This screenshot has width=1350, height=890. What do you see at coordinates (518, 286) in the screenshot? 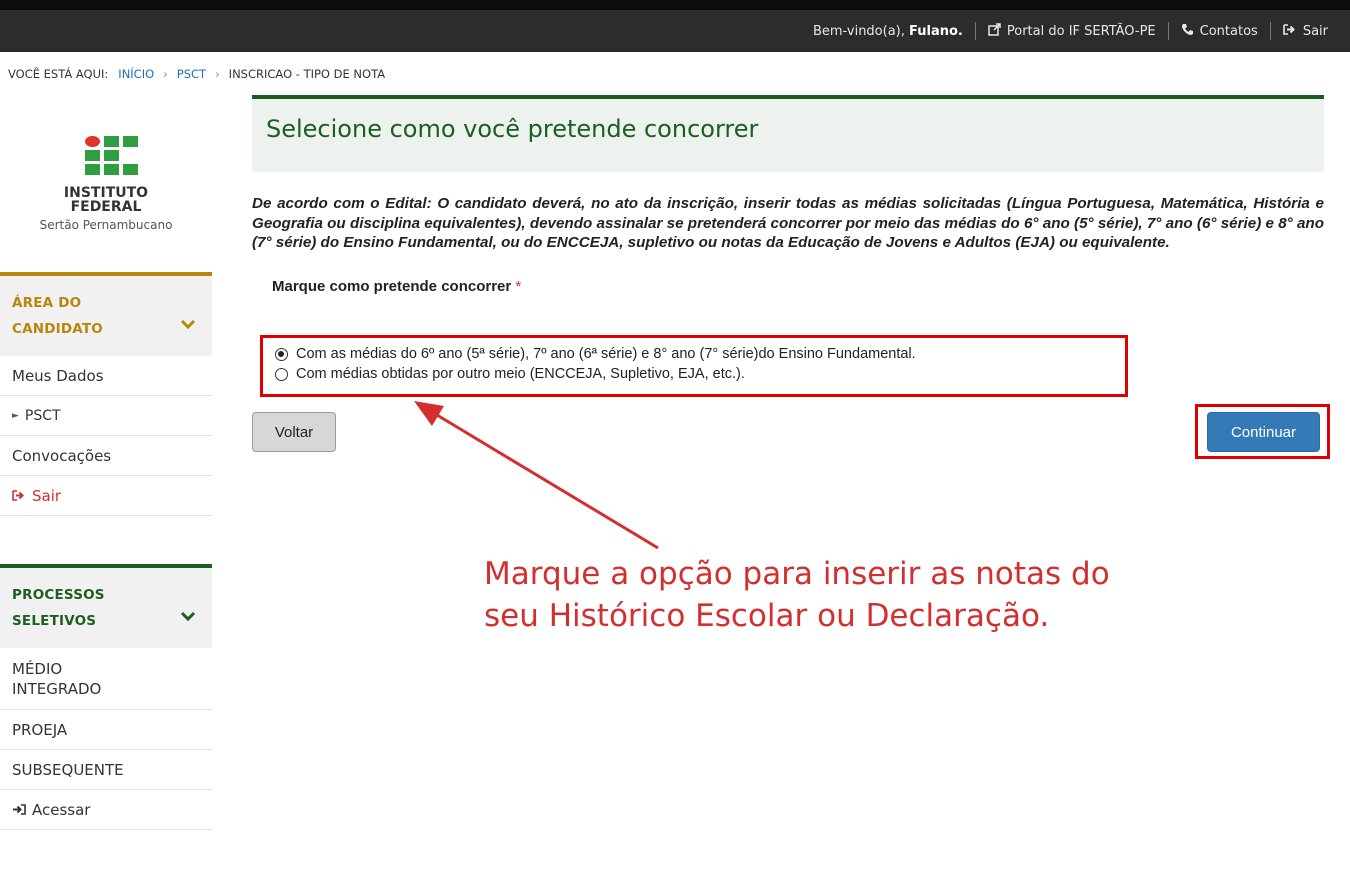
I see `required-mark: *` at bounding box center [518, 286].